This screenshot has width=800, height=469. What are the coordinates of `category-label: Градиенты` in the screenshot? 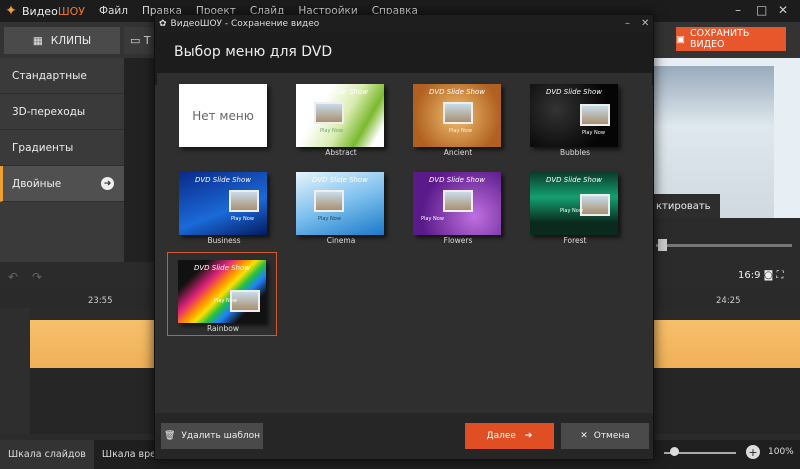 It's located at (43, 147).